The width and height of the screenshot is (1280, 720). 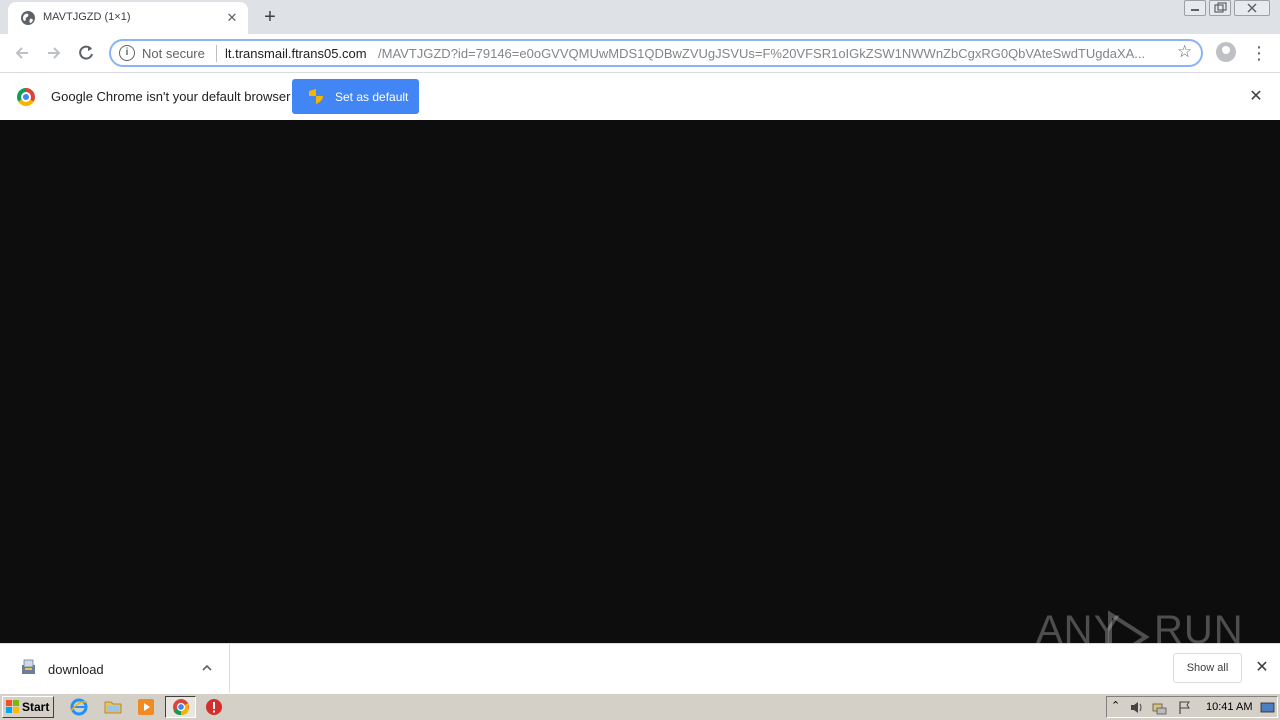 I want to click on profile-avatar-icon, so click(x=1226, y=52).